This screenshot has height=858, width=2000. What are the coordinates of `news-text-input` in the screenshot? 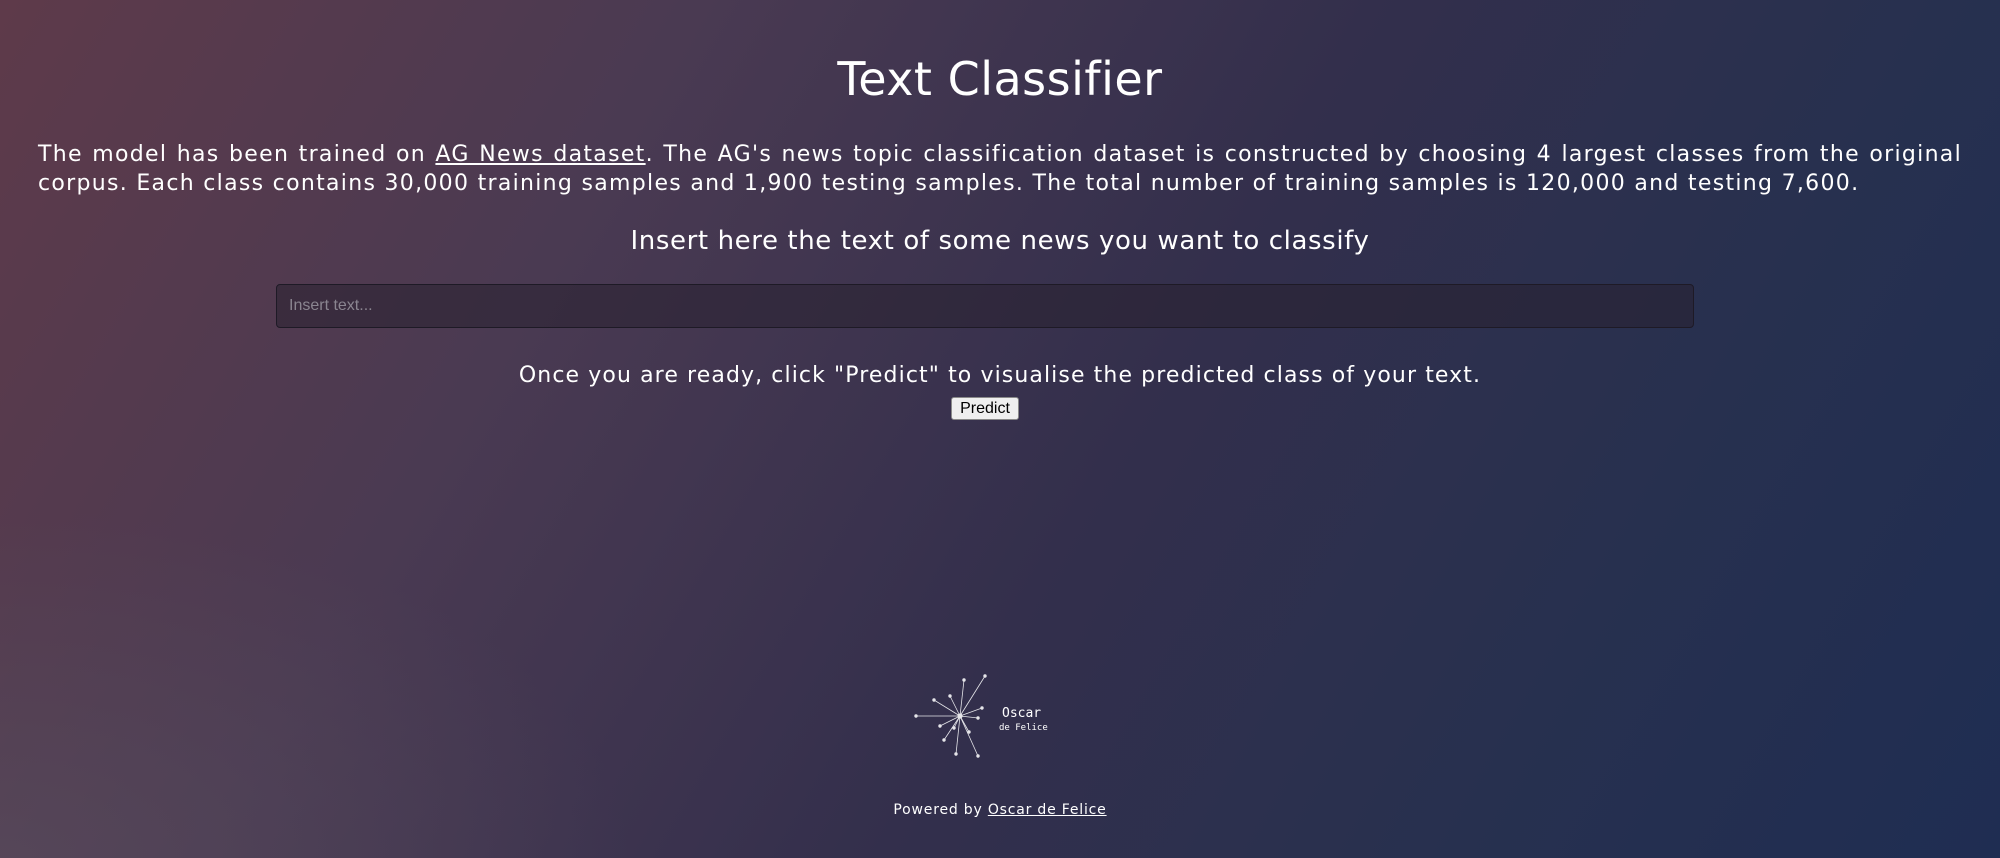 It's located at (985, 306).